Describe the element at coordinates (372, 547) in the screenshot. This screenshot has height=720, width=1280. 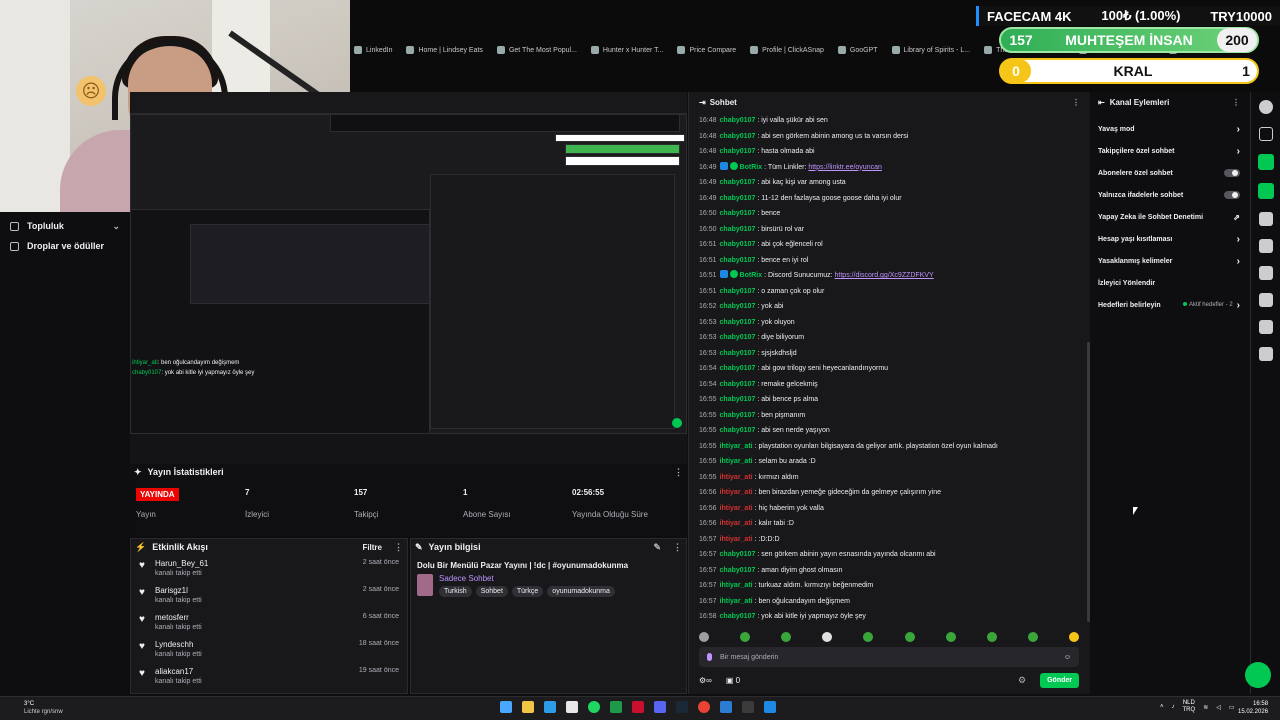
I see `filter-button: Filtre` at that location.